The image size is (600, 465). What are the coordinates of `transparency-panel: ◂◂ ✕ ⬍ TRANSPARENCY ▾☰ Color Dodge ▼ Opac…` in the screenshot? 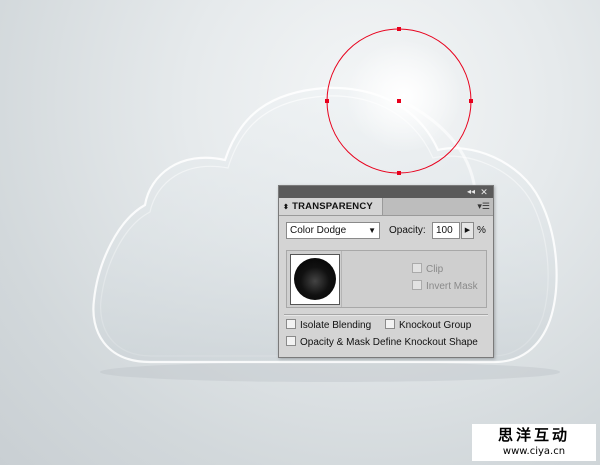 It's located at (386, 271).